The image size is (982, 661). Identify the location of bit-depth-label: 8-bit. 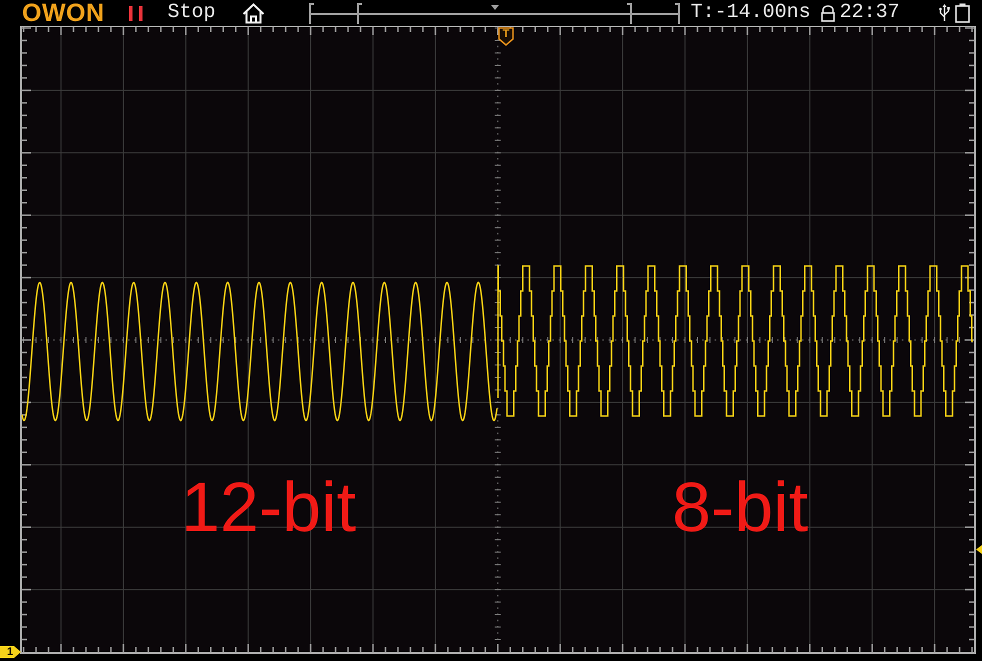
(740, 507).